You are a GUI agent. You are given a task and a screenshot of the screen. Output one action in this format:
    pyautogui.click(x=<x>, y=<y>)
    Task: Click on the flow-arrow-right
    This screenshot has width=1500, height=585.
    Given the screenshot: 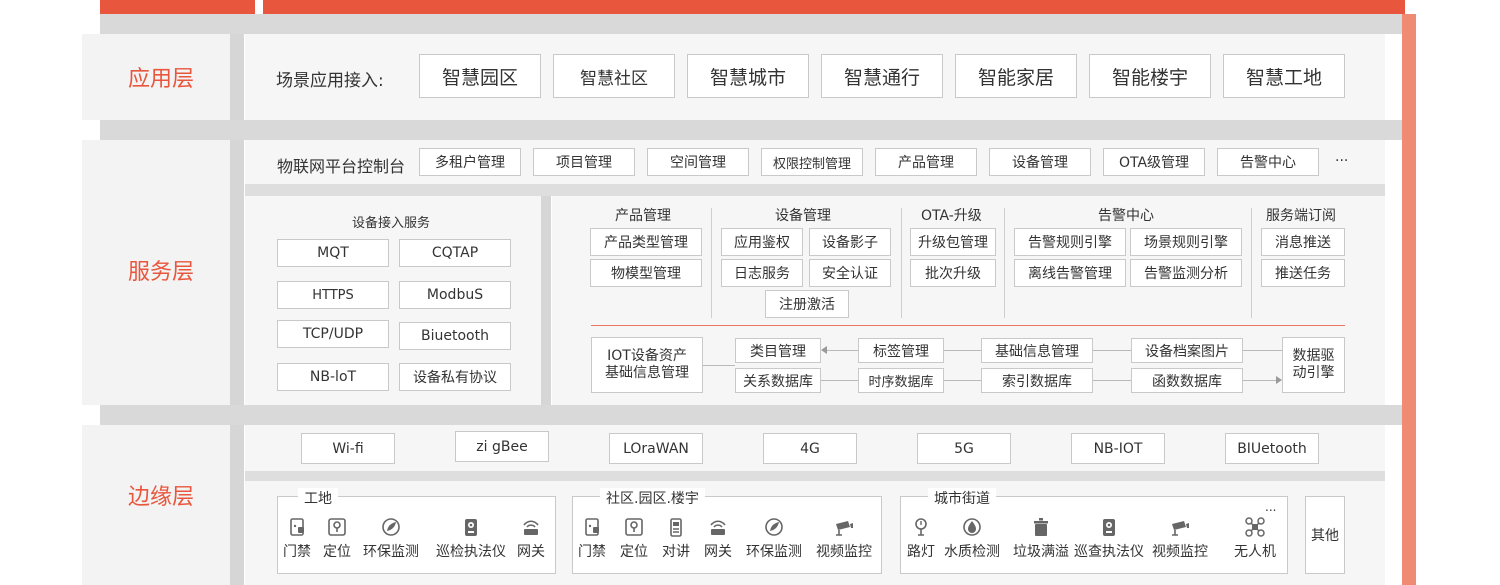 What is the action you would take?
    pyautogui.click(x=1279, y=380)
    